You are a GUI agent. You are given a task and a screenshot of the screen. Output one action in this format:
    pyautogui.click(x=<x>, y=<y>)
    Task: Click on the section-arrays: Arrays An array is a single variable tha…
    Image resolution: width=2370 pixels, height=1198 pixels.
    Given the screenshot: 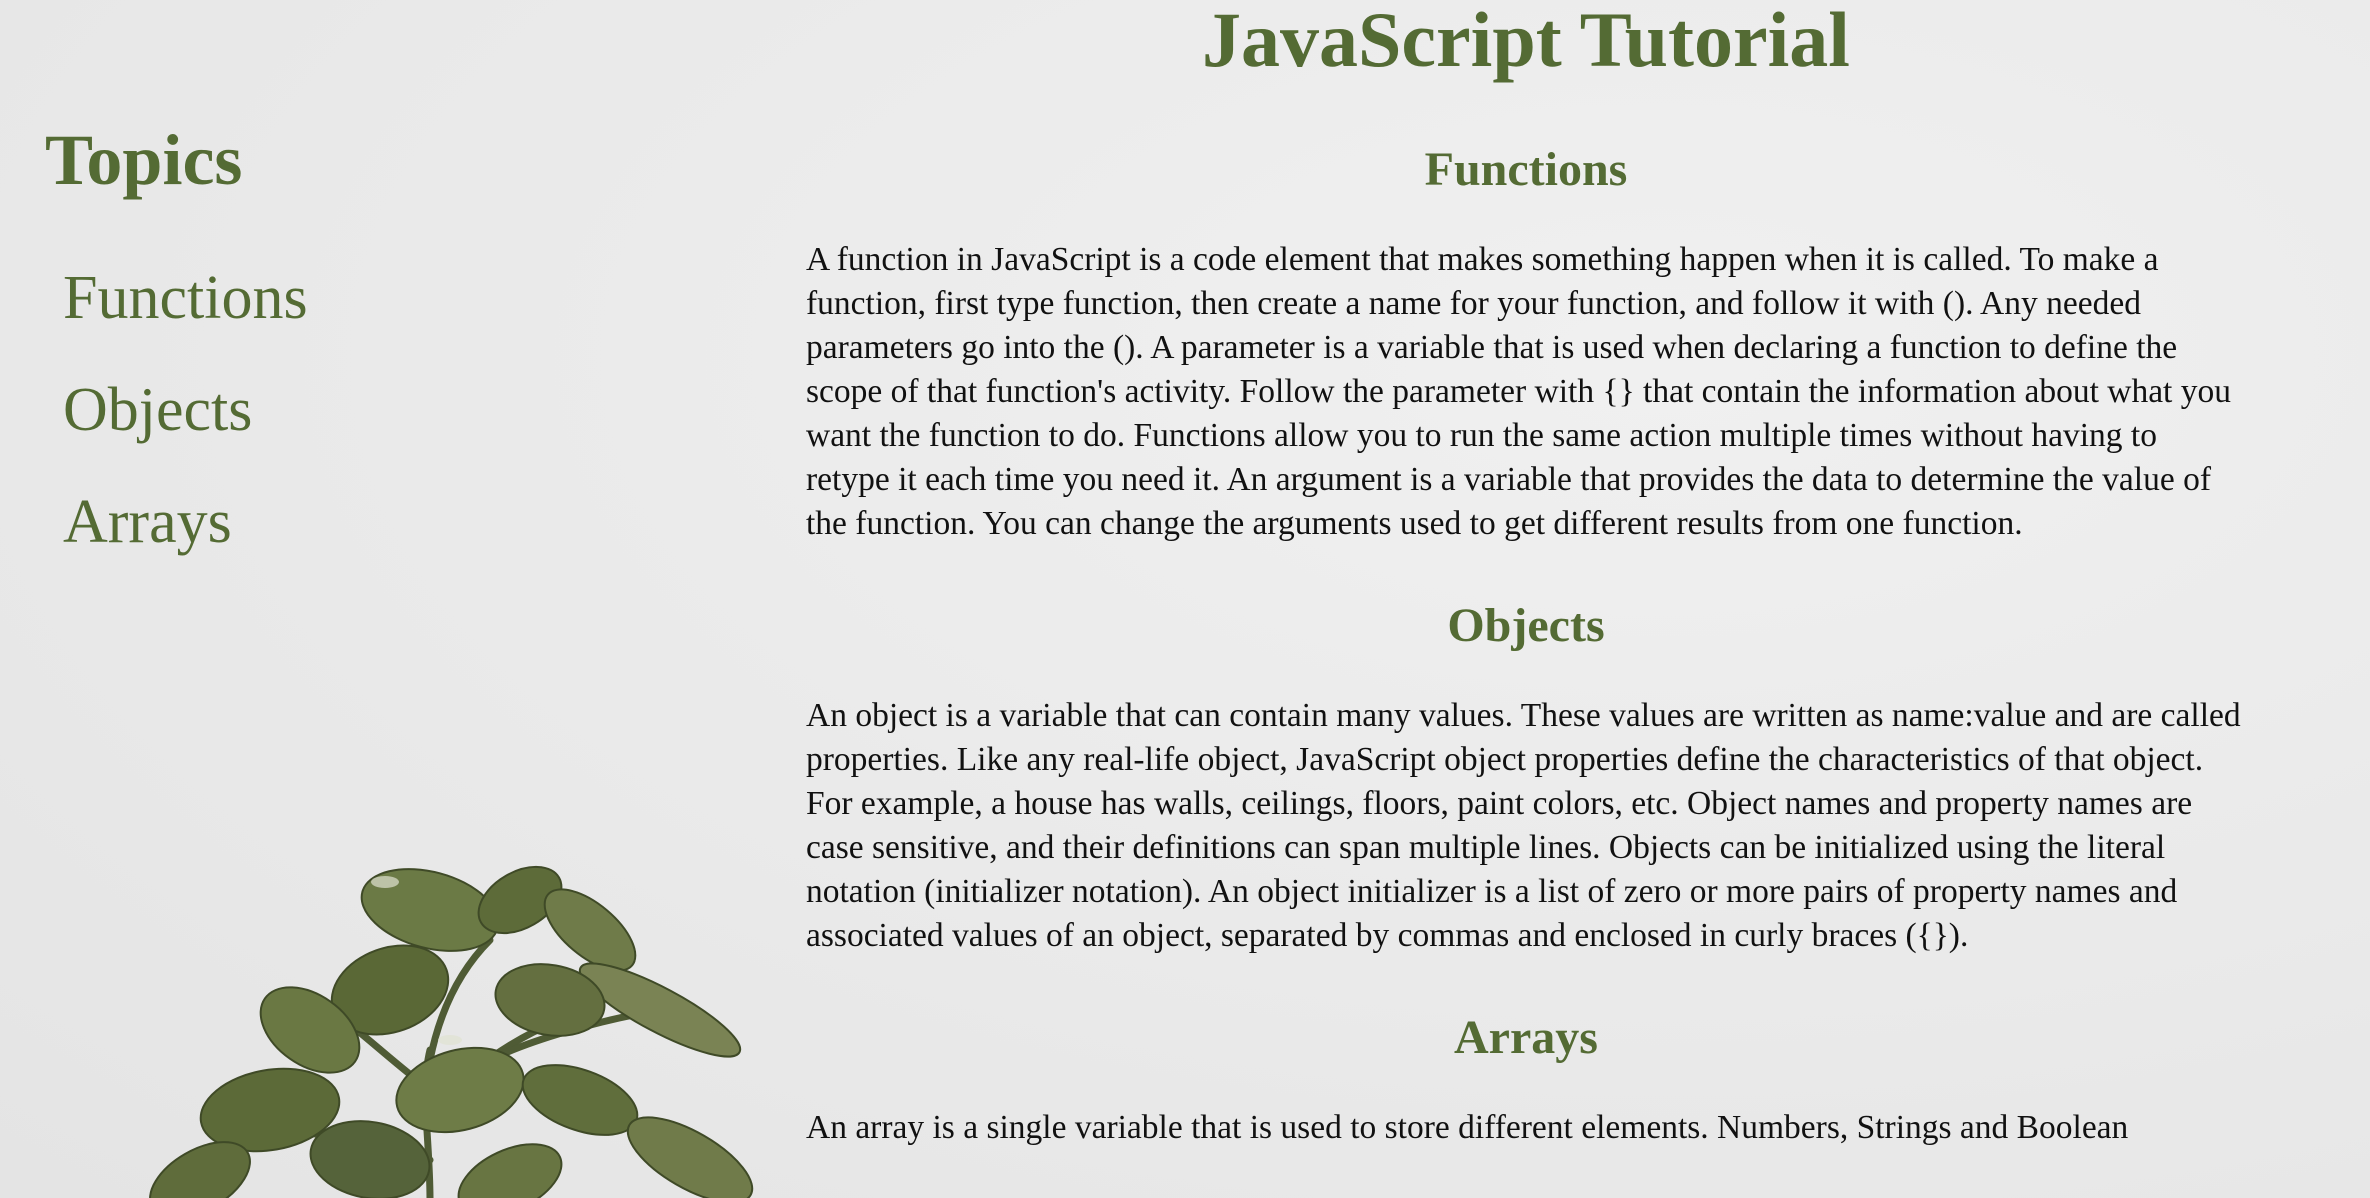 What is the action you would take?
    pyautogui.click(x=1526, y=1074)
    